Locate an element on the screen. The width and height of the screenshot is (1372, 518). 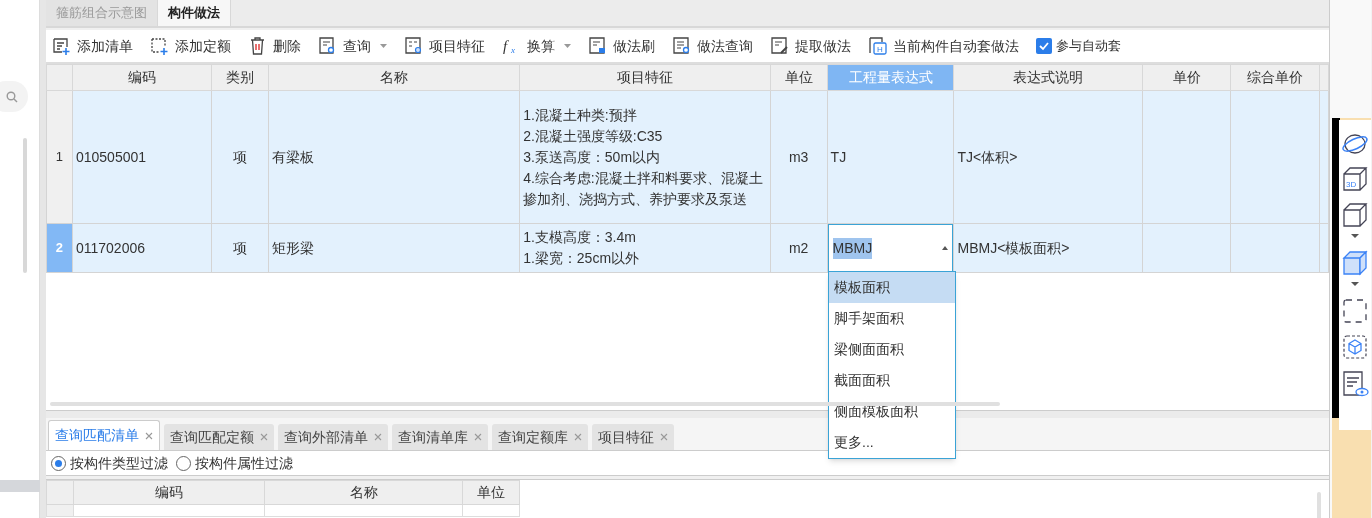
row-number: 1 is located at coordinates (59, 157).